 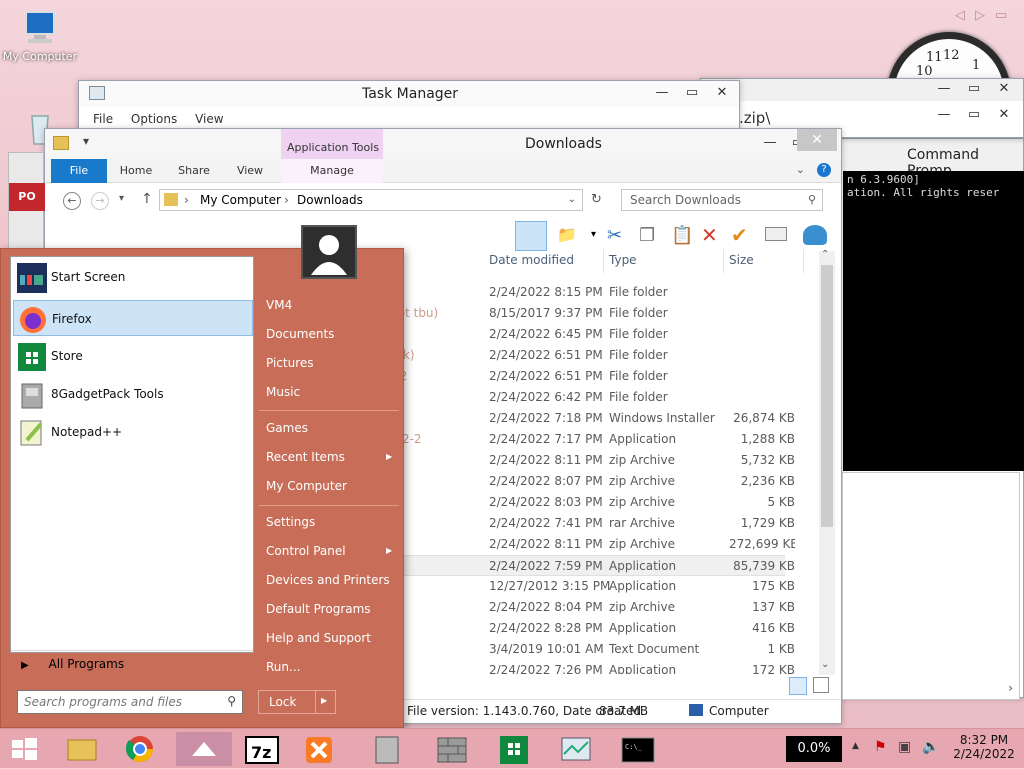 What do you see at coordinates (1001, 15) in the screenshot?
I see `gadget-options-icon: ▭` at bounding box center [1001, 15].